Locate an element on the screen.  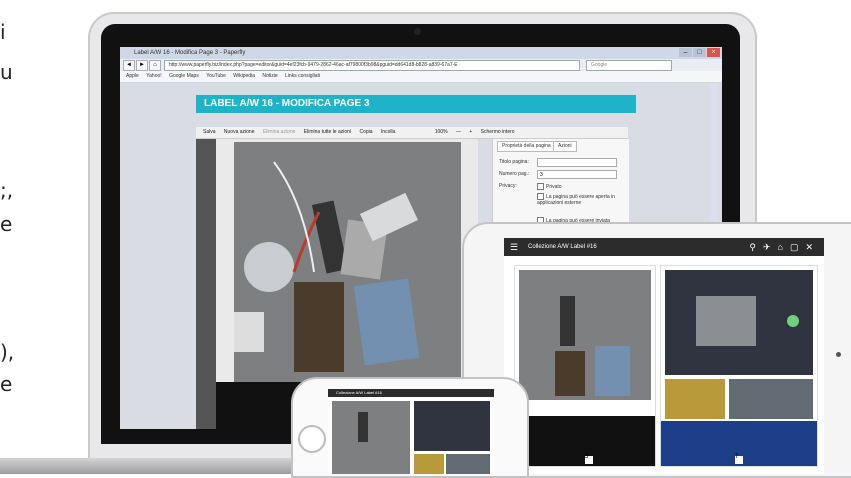
tablet-header: ☰ Collezione A/W Label #16 ⚲✈⌂▢✕ is located at coordinates (664, 247).